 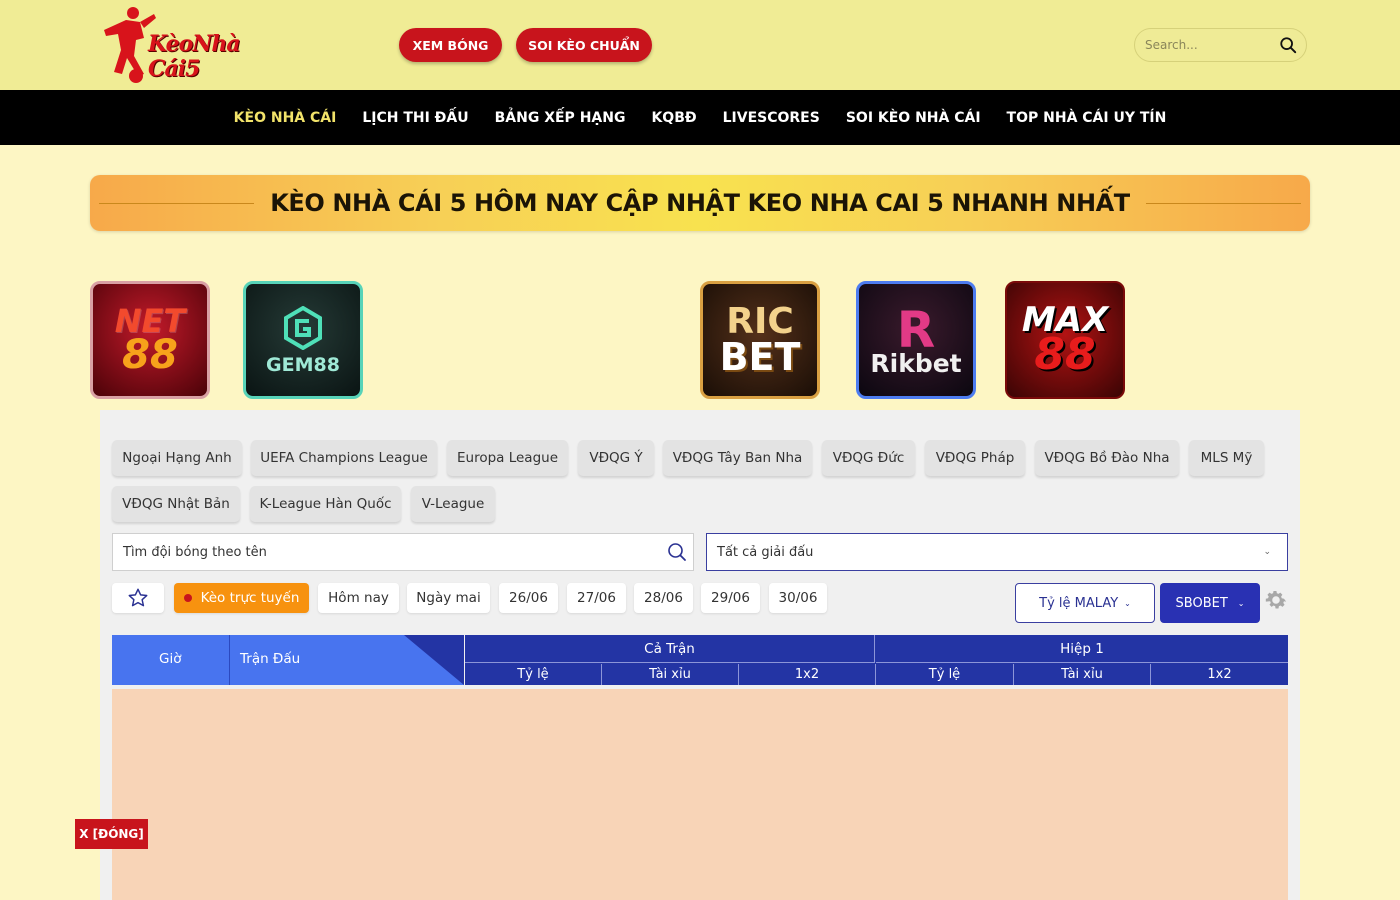 I want to click on league-chip-vdqg-phap: VĐQG Pháp, so click(x=975, y=458).